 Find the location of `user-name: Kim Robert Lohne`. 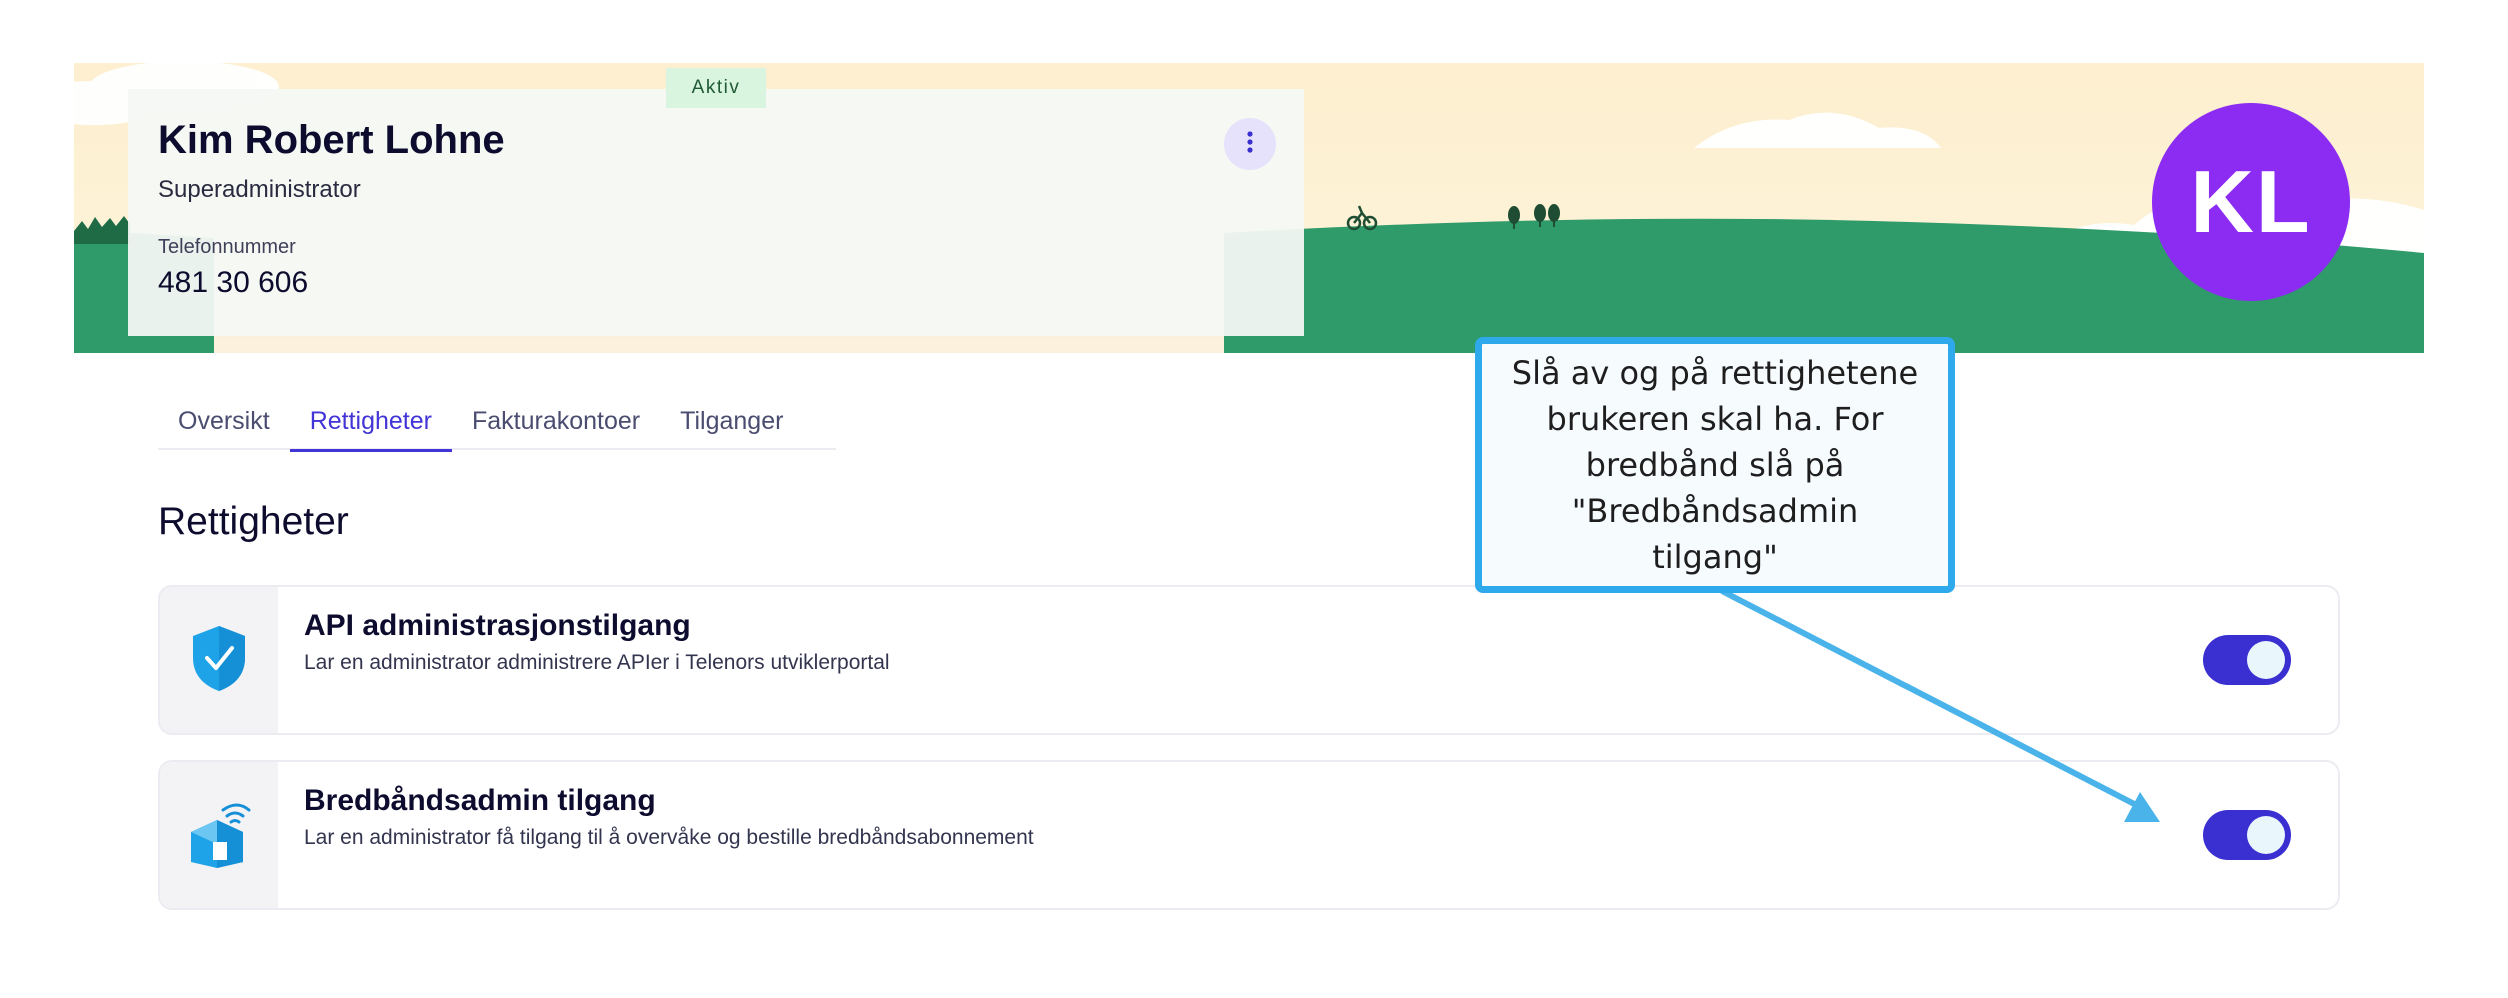

user-name: Kim Robert Lohne is located at coordinates (331, 140).